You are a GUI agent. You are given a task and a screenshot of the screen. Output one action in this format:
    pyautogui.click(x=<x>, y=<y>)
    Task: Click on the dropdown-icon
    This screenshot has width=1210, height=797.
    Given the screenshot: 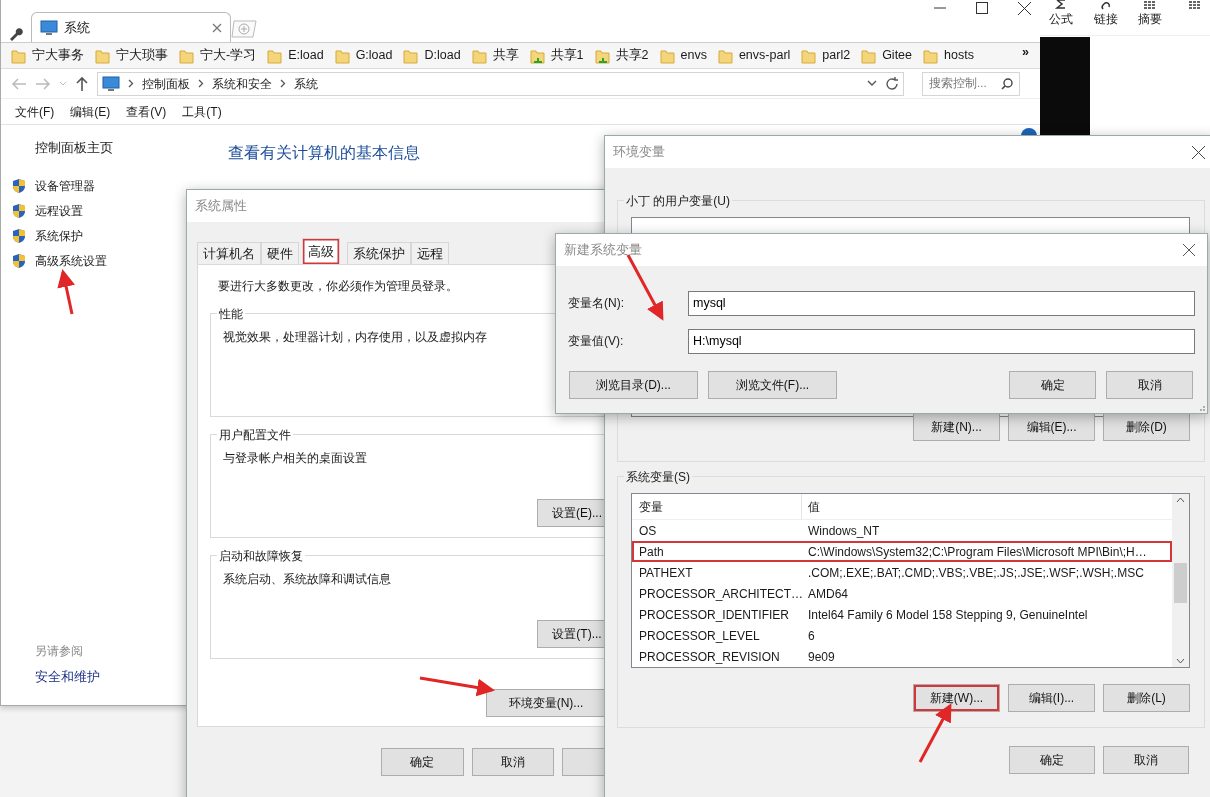 What is the action you would take?
    pyautogui.click(x=872, y=83)
    